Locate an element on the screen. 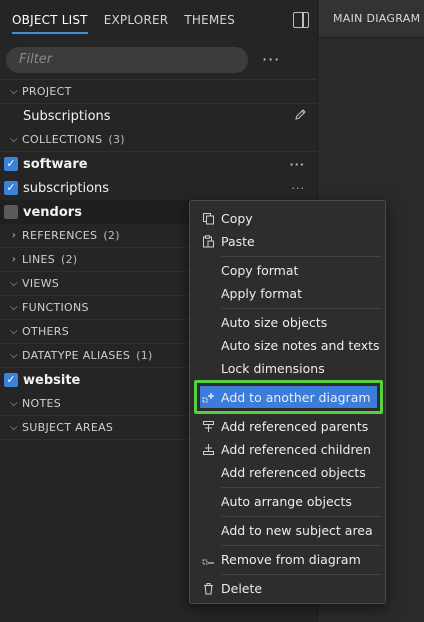 Image resolution: width=424 pixels, height=622 pixels. section-datatype-aliases-label: DATATYPE ALIASES is located at coordinates (76, 355).